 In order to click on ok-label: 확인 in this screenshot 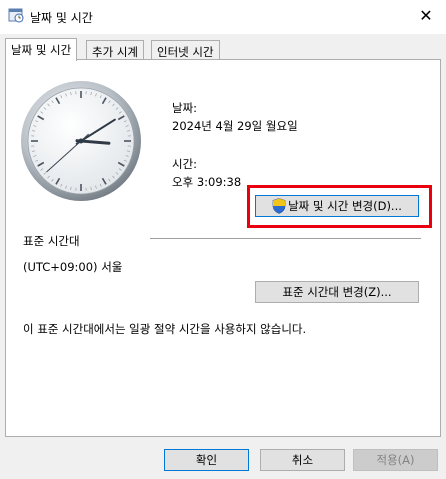, I will do `click(206, 460)`.